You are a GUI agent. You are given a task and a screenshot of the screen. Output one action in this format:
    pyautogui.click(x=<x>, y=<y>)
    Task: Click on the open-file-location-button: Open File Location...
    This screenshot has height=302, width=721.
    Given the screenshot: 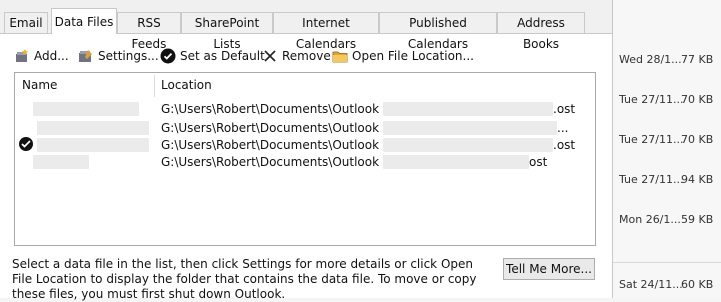 What is the action you would take?
    pyautogui.click(x=403, y=56)
    